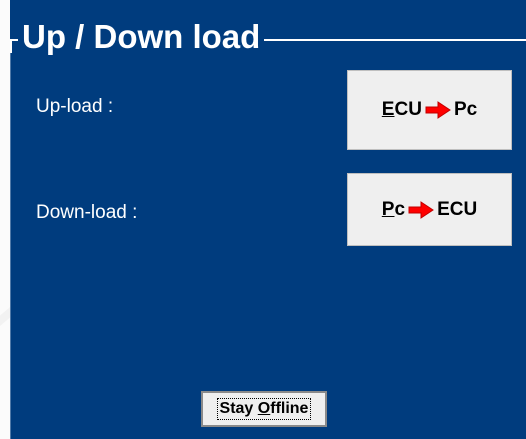  I want to click on group-frame-left-tick, so click(11, 46).